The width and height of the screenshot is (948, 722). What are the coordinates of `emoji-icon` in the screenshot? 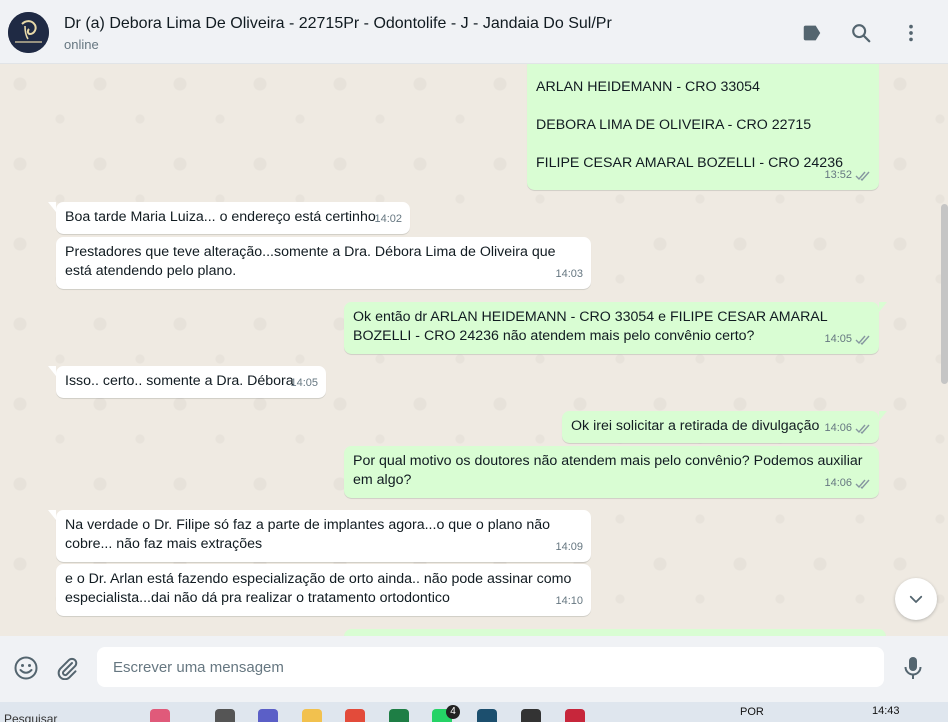 It's located at (26, 668).